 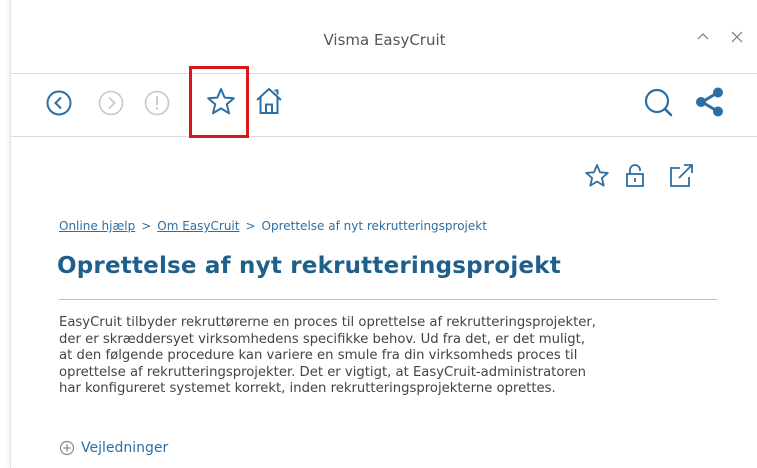 I want to click on exclamation-circle-icon, so click(x=157, y=103).